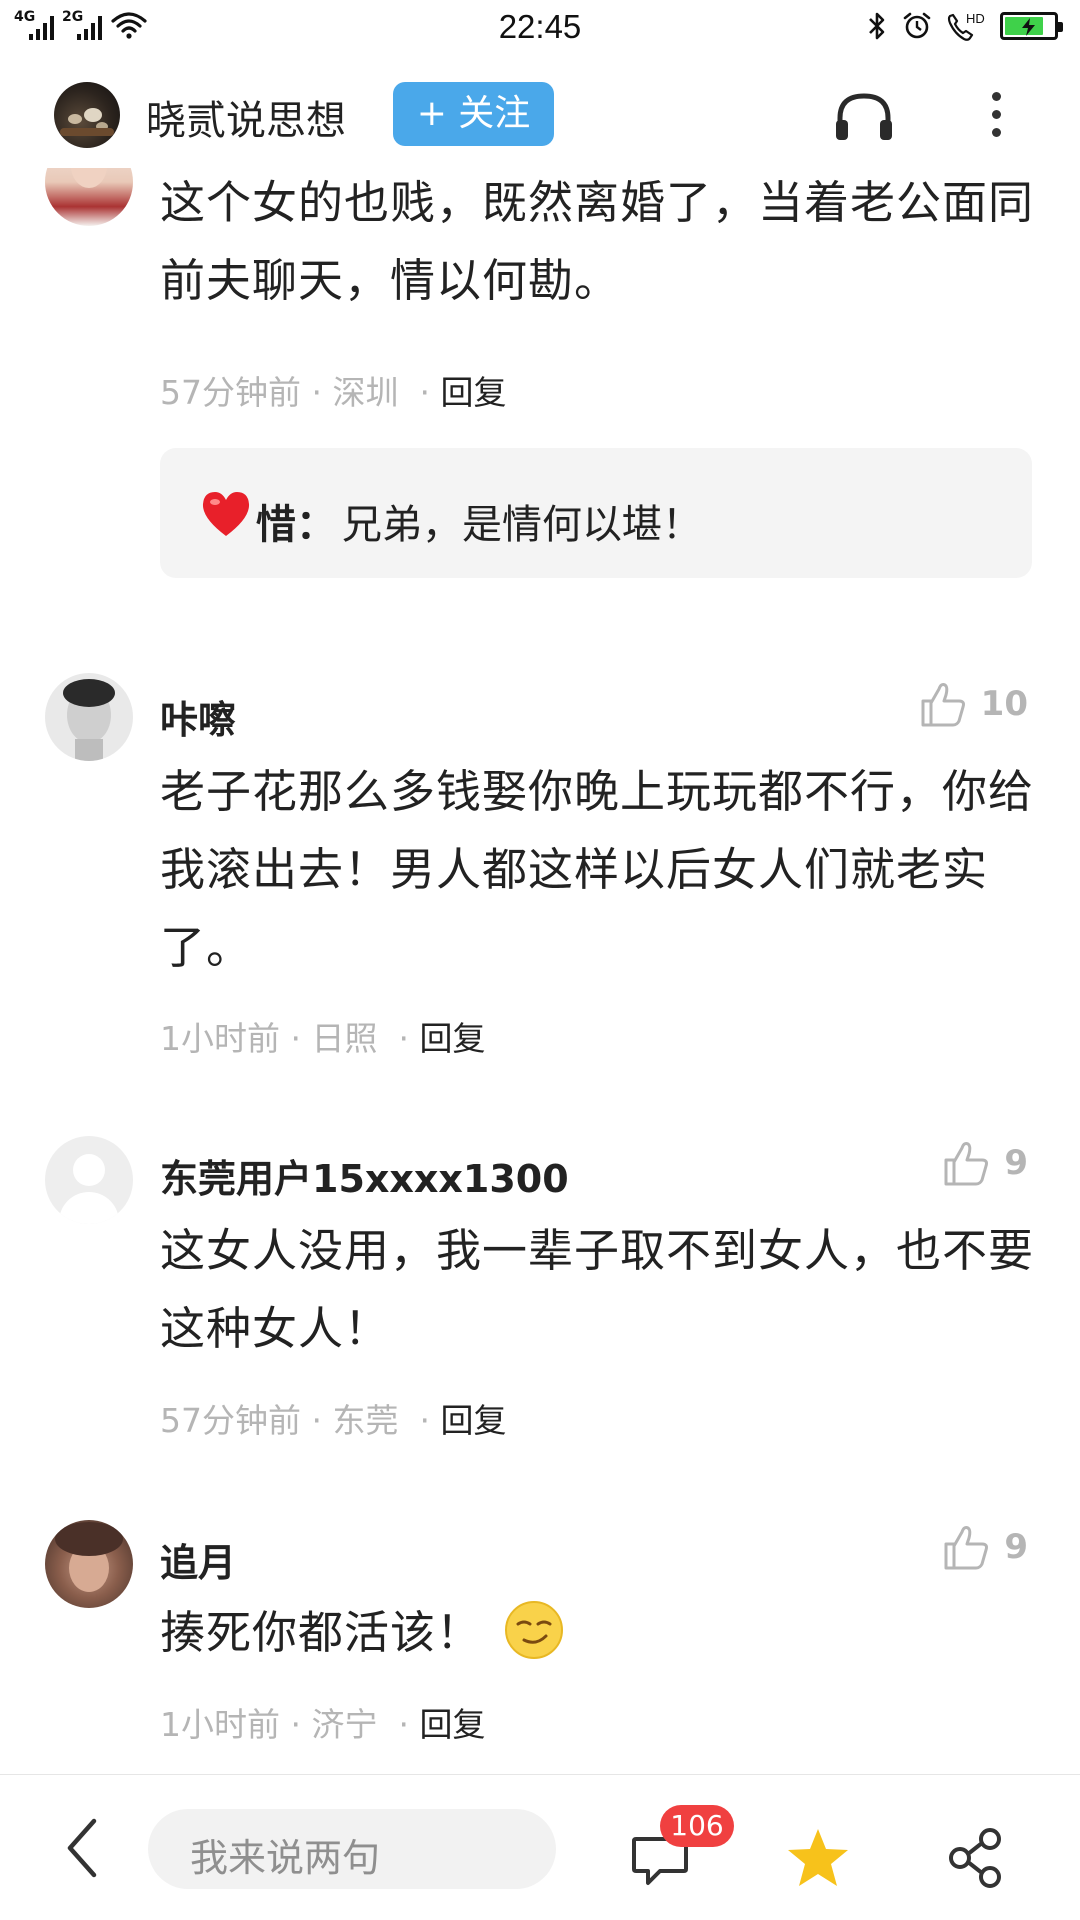  What do you see at coordinates (917, 25) in the screenshot?
I see `alarm-icon` at bounding box center [917, 25].